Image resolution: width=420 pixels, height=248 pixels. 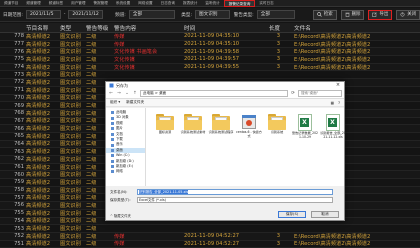 I want to click on delete-button: 删除, so click(x=352, y=14).